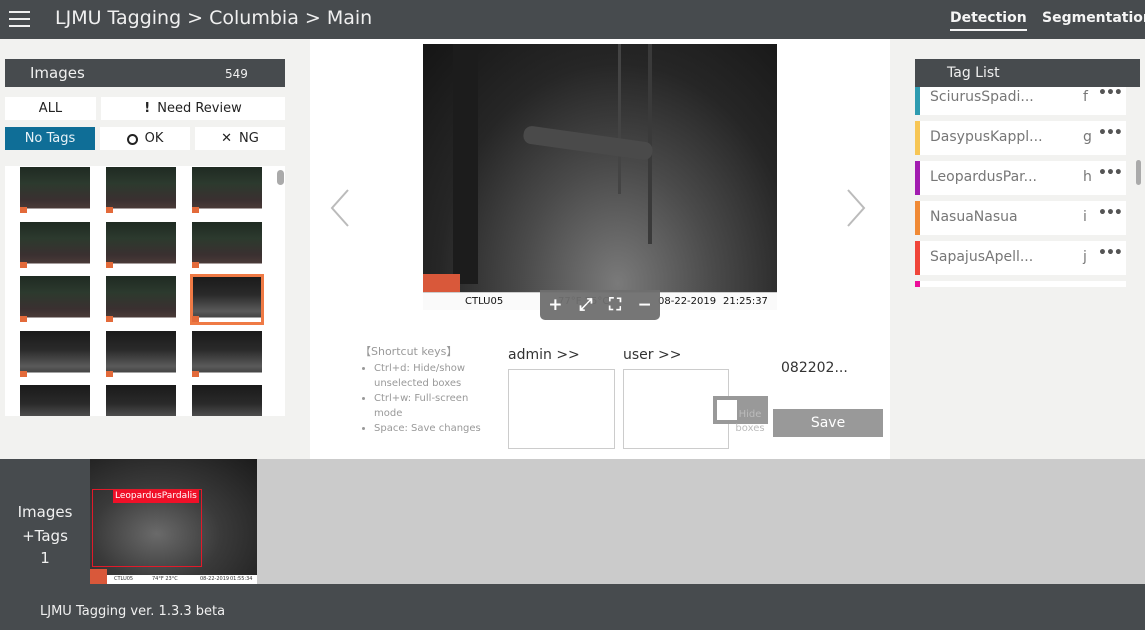 The height and width of the screenshot is (630, 1145). What do you see at coordinates (57, 73) in the screenshot?
I see `images-title: Images` at bounding box center [57, 73].